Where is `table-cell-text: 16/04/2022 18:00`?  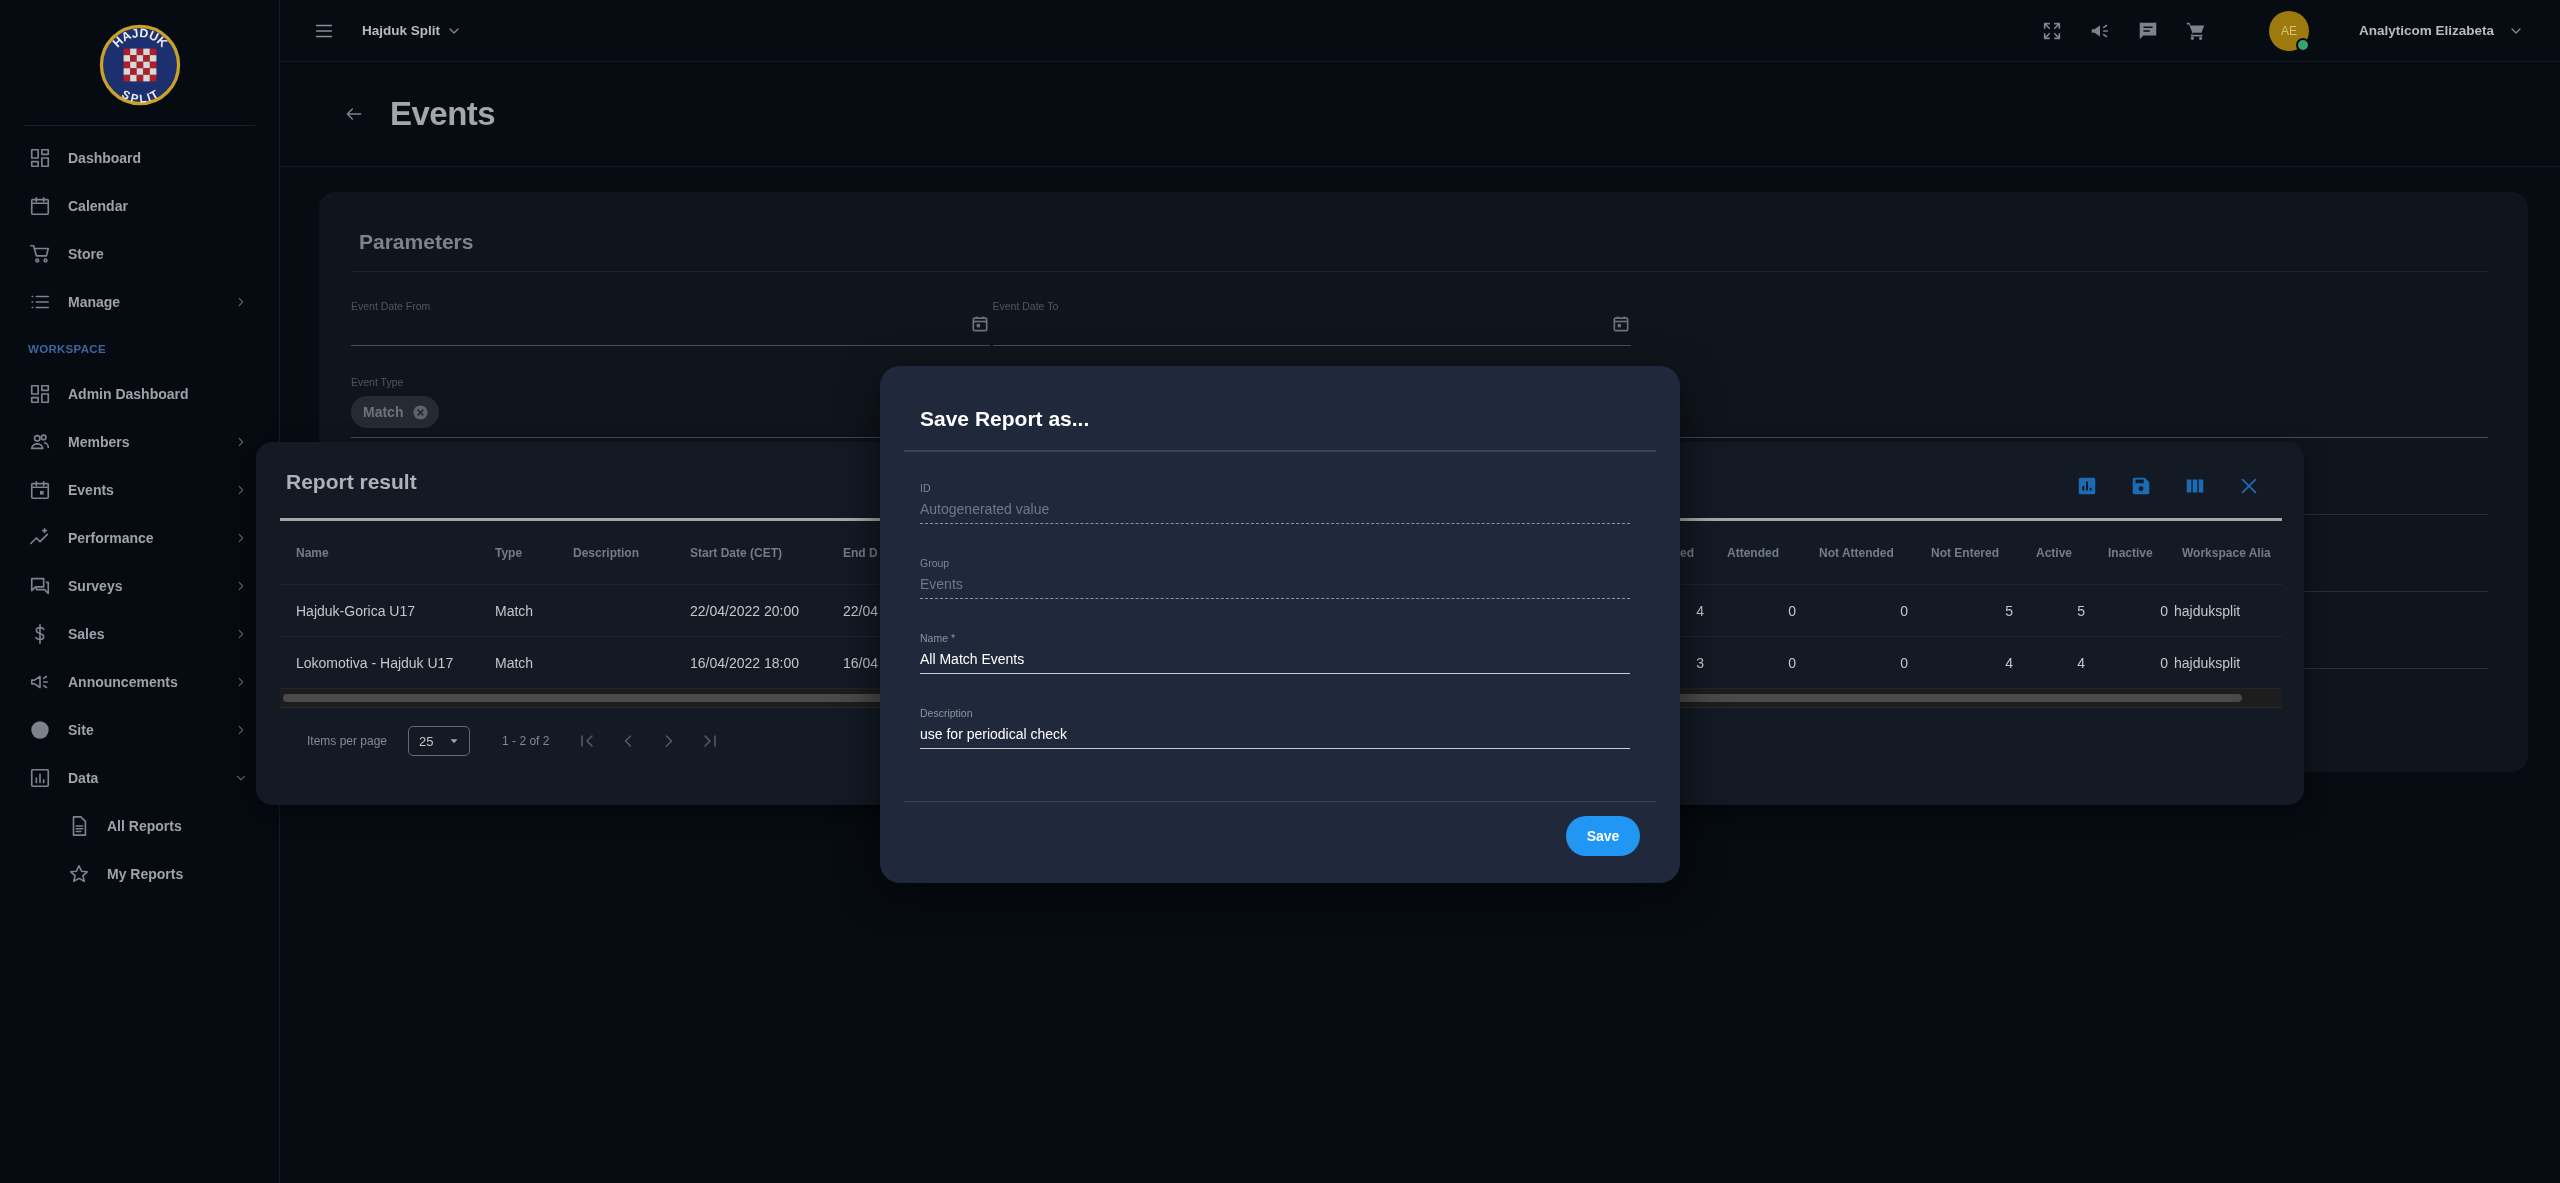 table-cell-text: 16/04/2022 18:00 is located at coordinates (745, 662).